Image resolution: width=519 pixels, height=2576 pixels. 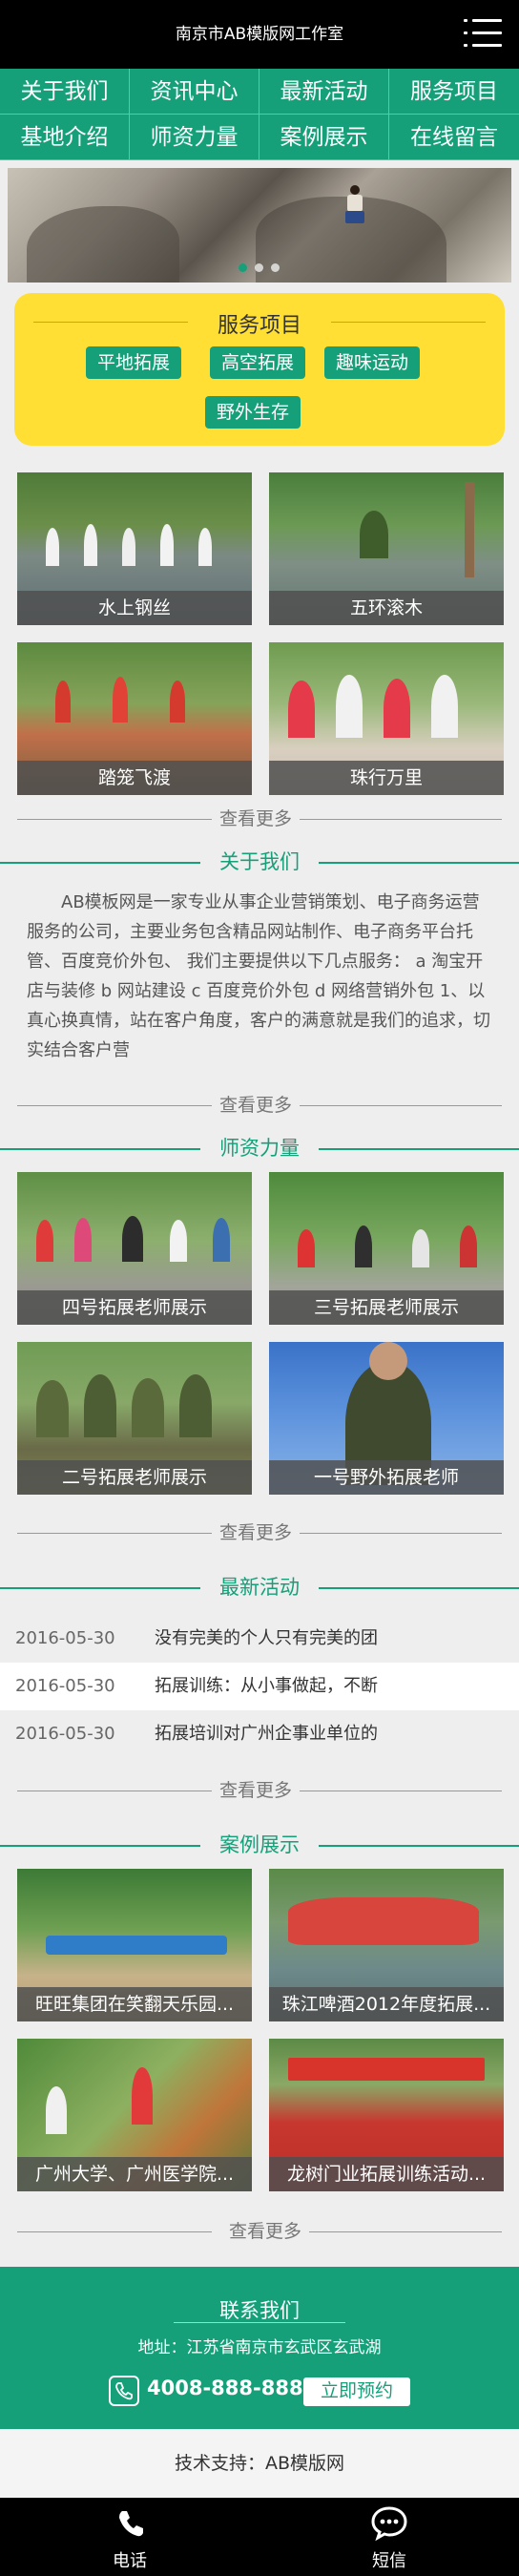 I want to click on service-tile: 珠行万里, so click(x=387, y=718).